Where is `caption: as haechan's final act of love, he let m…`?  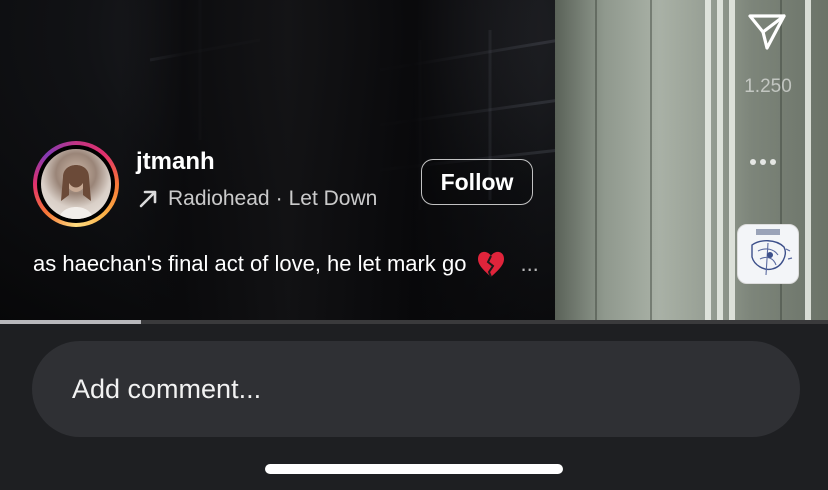 caption: as haechan's final act of love, he let m… is located at coordinates (286, 264).